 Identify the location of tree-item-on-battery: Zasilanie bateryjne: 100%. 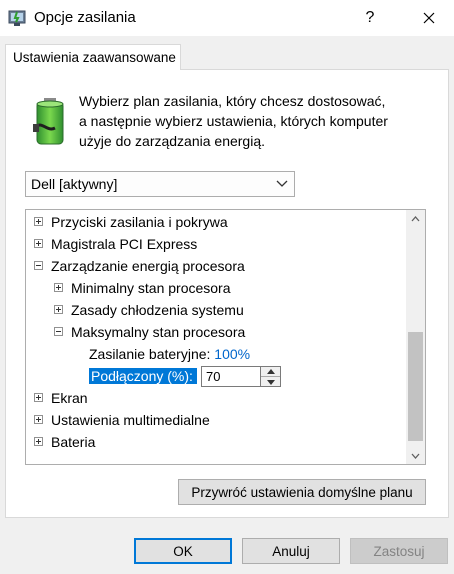
(169, 354).